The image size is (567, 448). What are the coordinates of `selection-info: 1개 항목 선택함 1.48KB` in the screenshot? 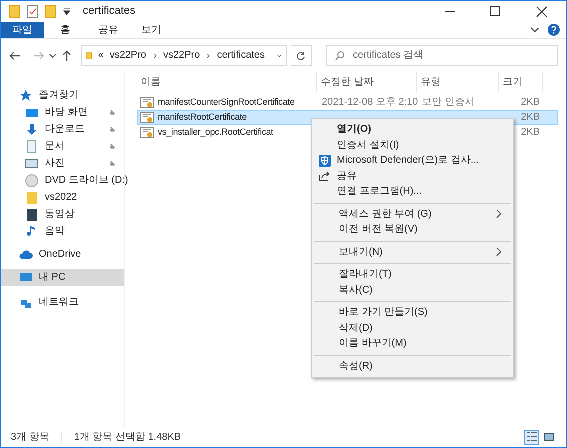 It's located at (128, 437).